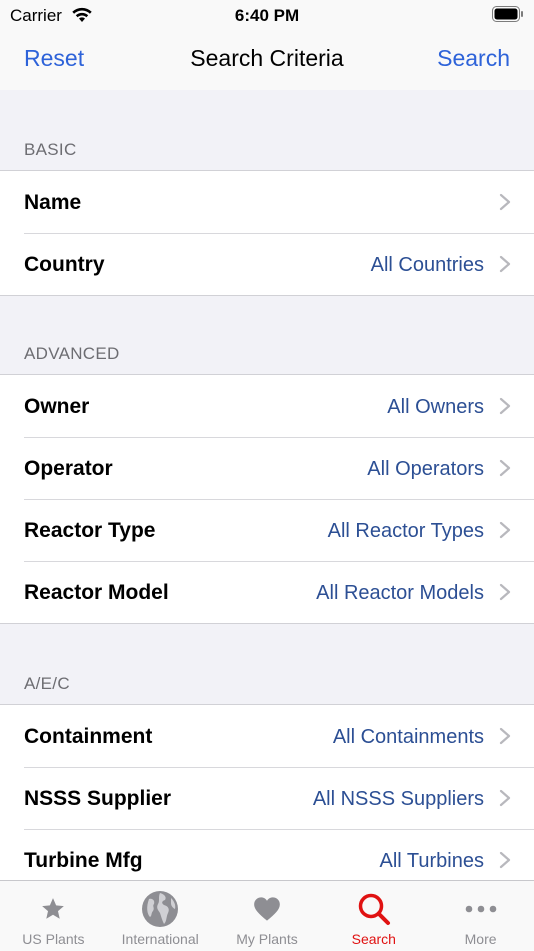  What do you see at coordinates (267, 909) in the screenshot?
I see `heart-icon` at bounding box center [267, 909].